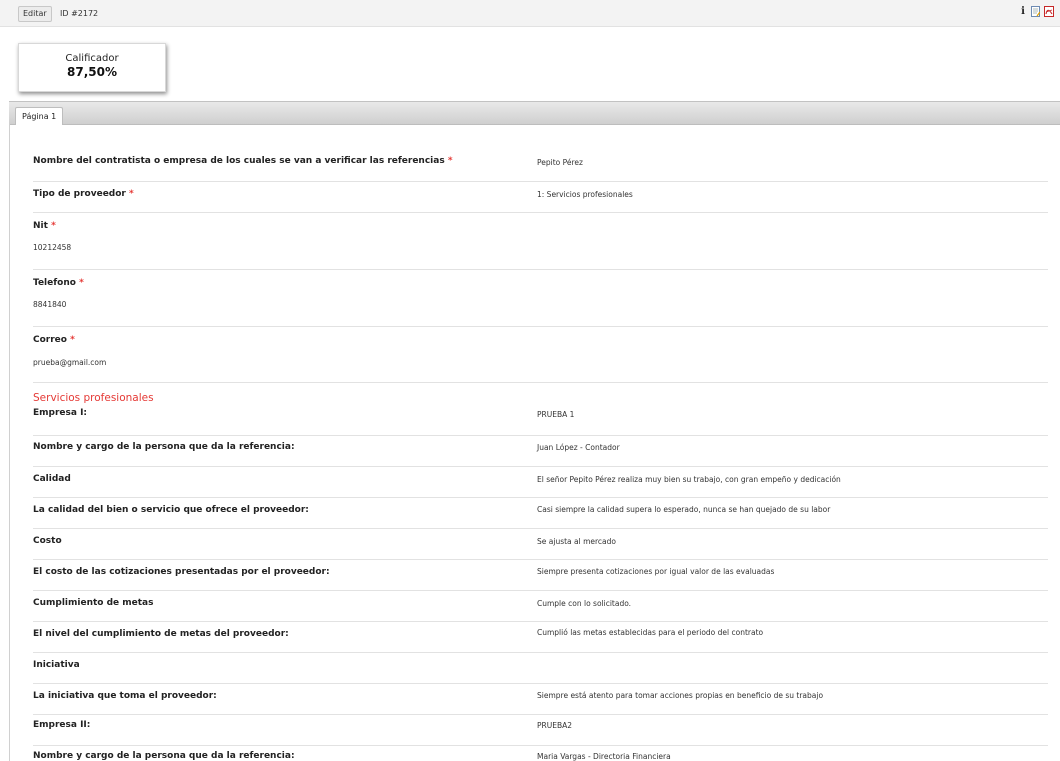  Describe the element at coordinates (560, 162) in the screenshot. I see `field-value: Pepito Pérez` at that location.